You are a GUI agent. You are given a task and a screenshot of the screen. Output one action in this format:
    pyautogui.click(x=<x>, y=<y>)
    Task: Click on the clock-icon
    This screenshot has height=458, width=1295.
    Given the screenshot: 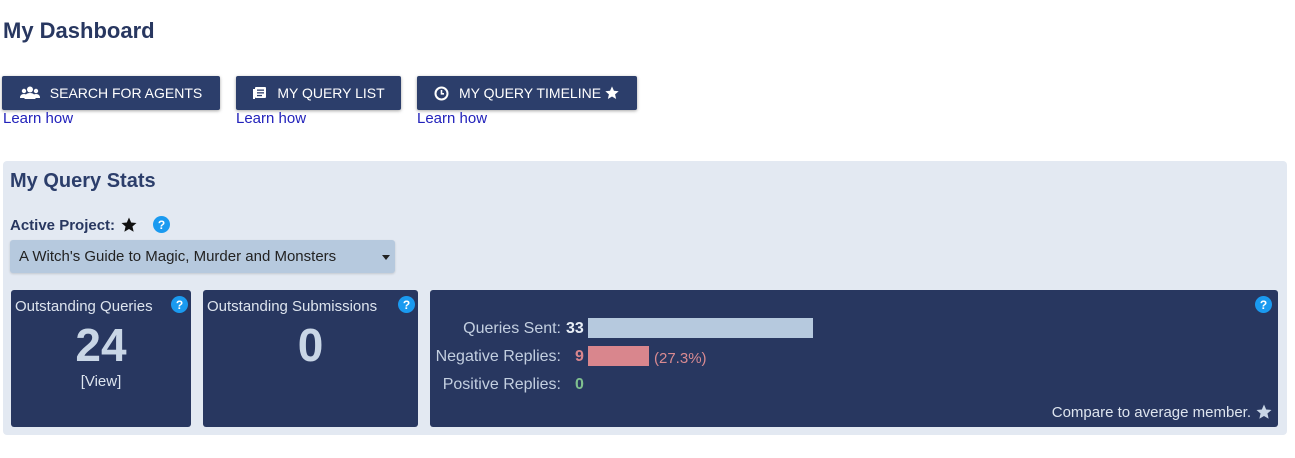 What is the action you would take?
    pyautogui.click(x=441, y=93)
    